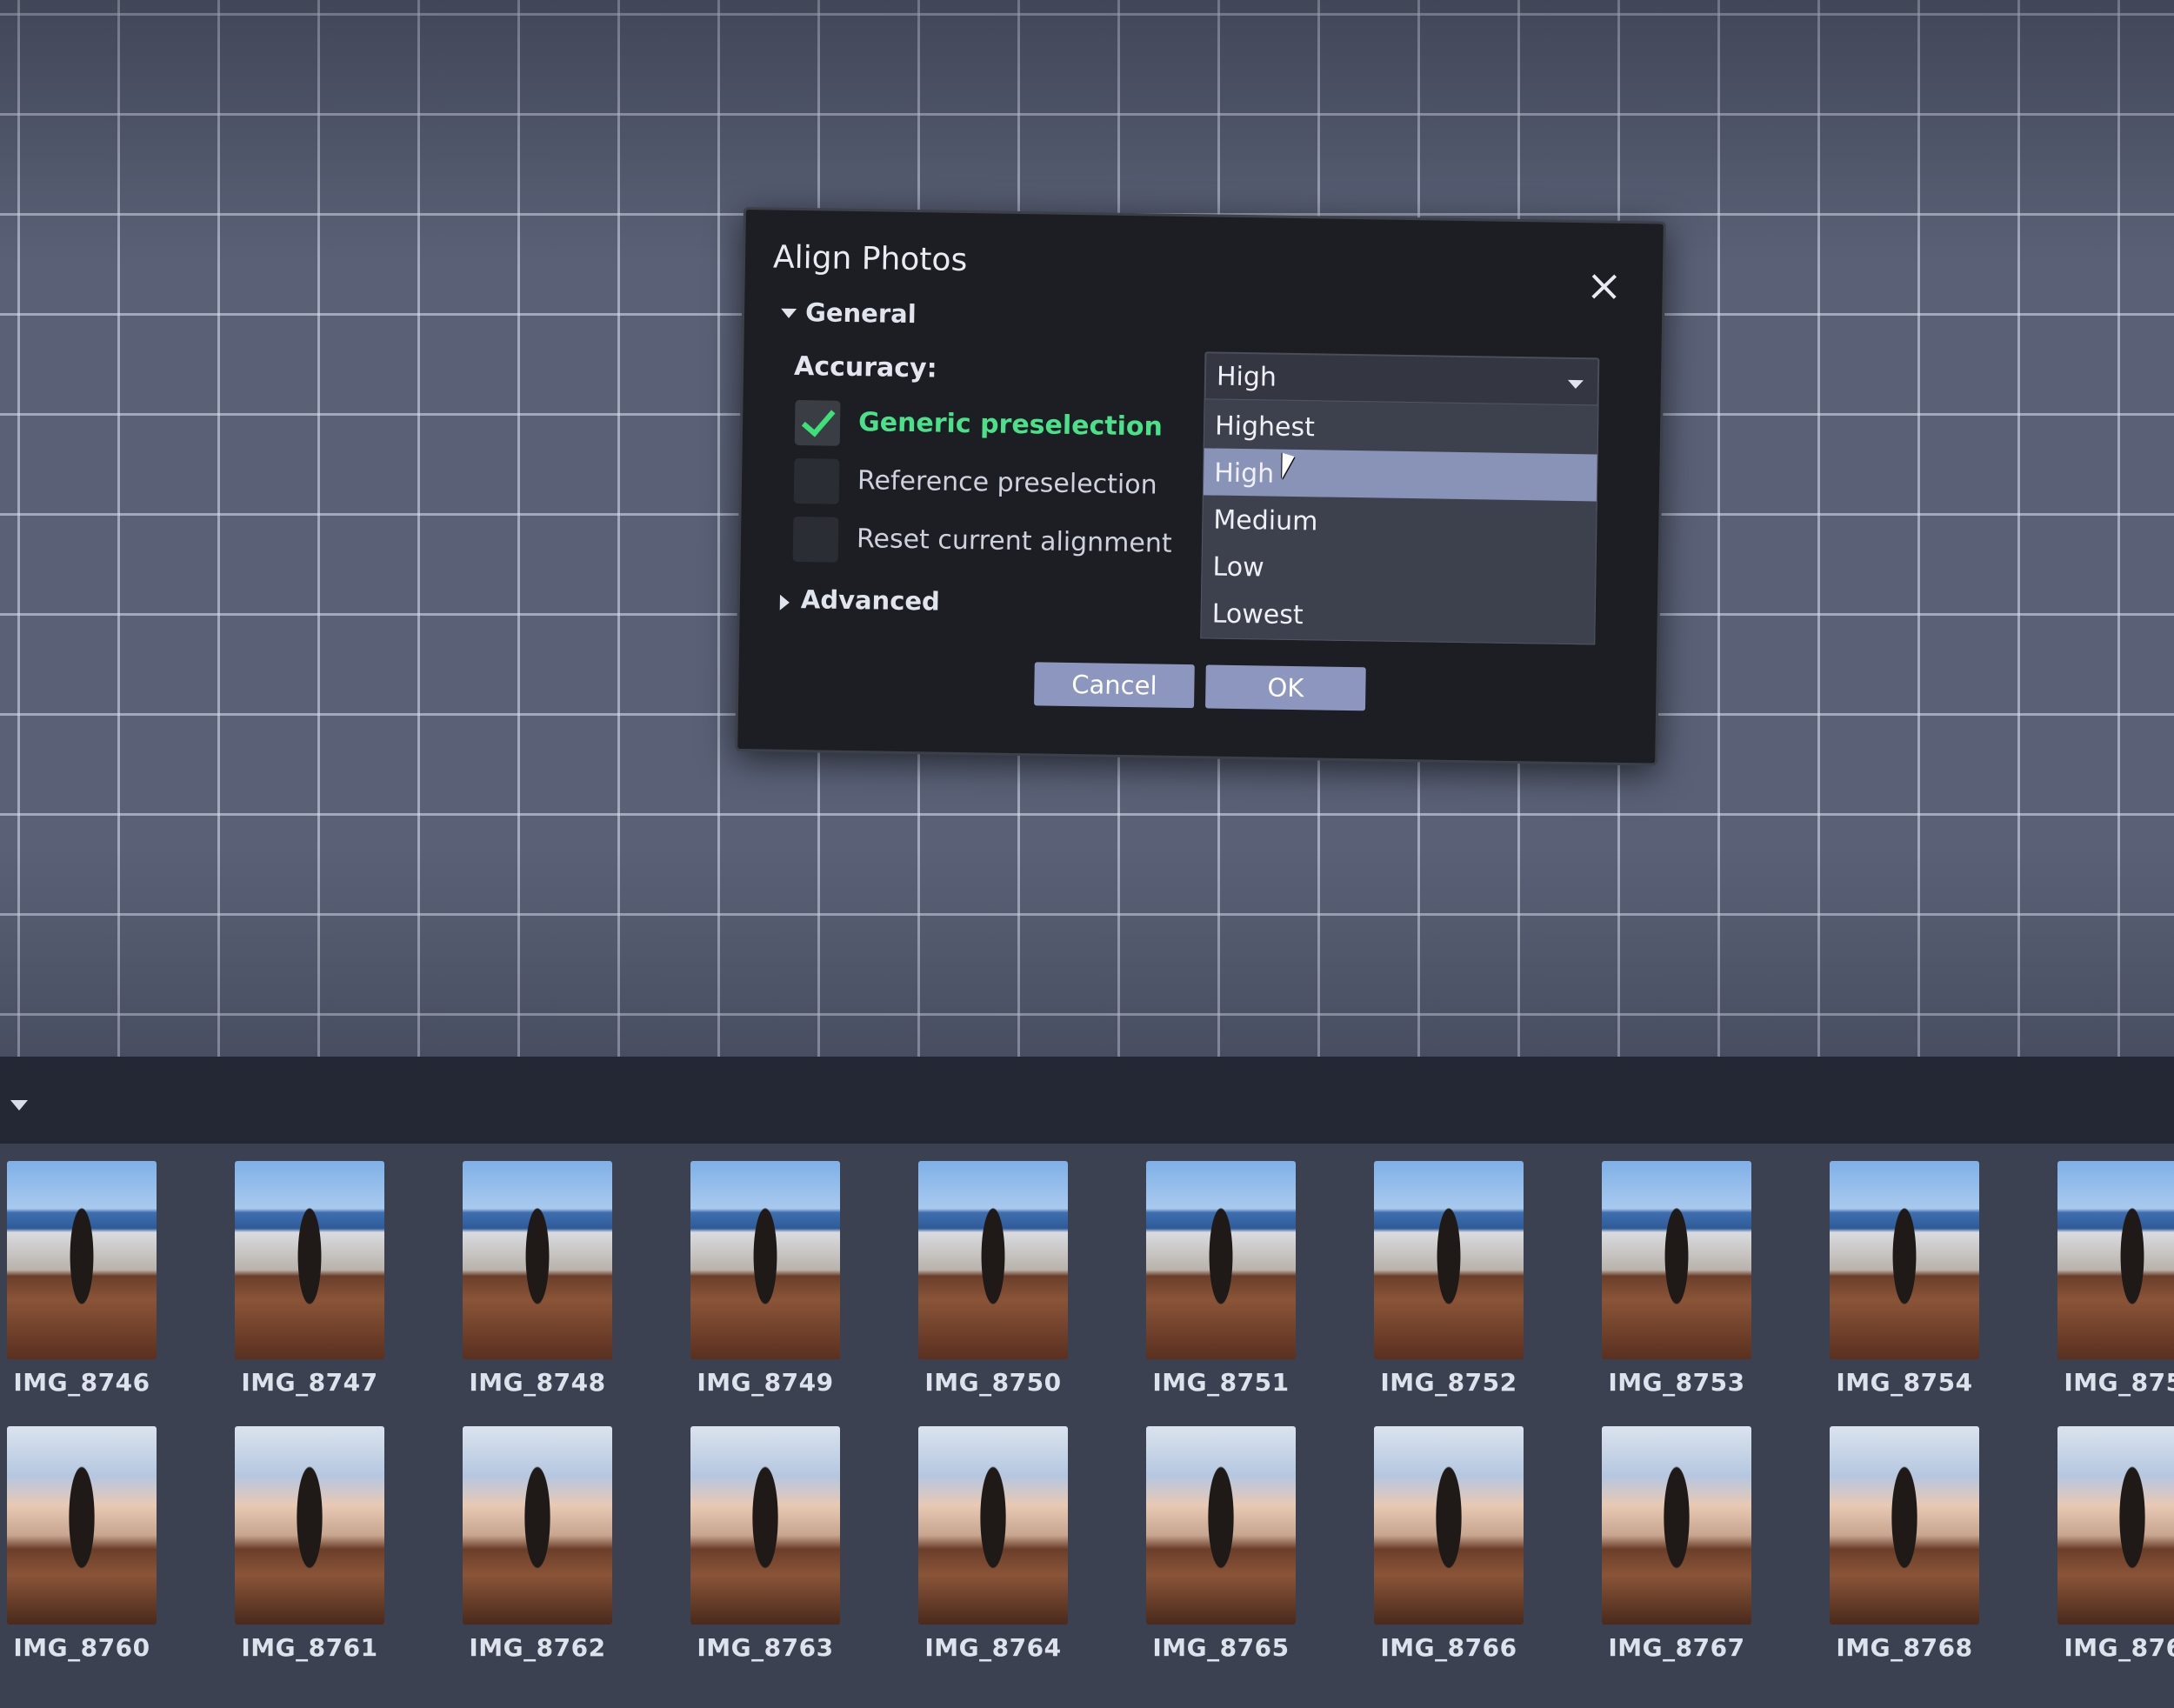 The image size is (2174, 1708). Describe the element at coordinates (861, 313) in the screenshot. I see `section-general: General` at that location.